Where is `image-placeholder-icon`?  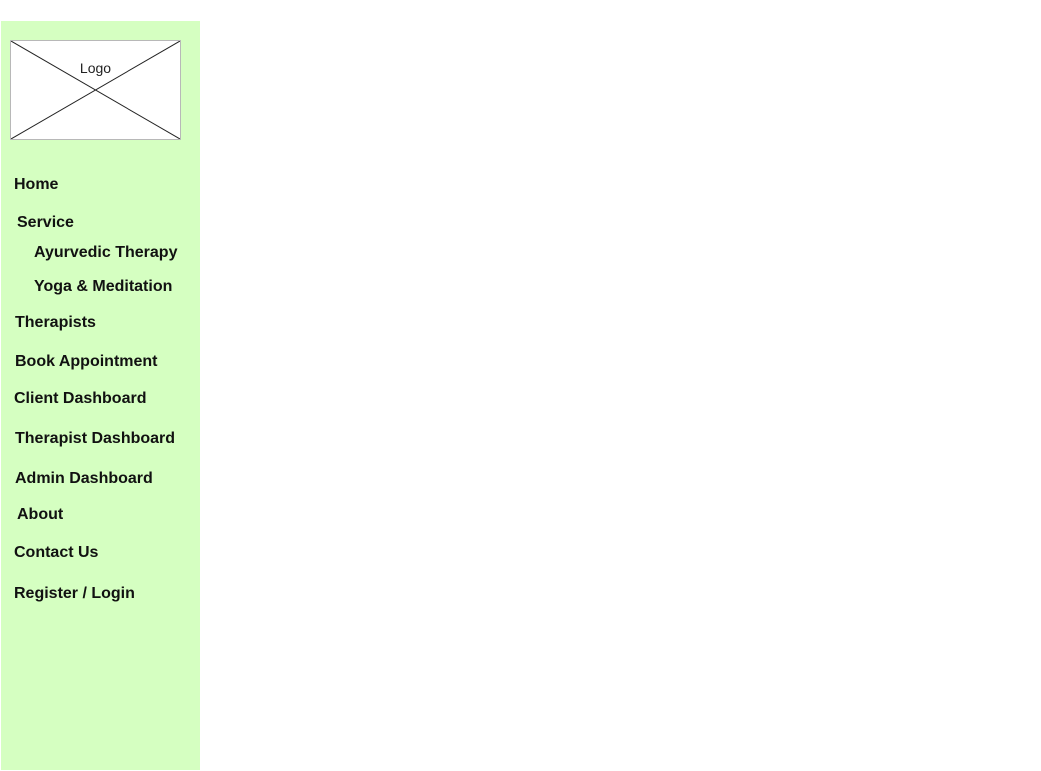
image-placeholder-icon is located at coordinates (95, 90).